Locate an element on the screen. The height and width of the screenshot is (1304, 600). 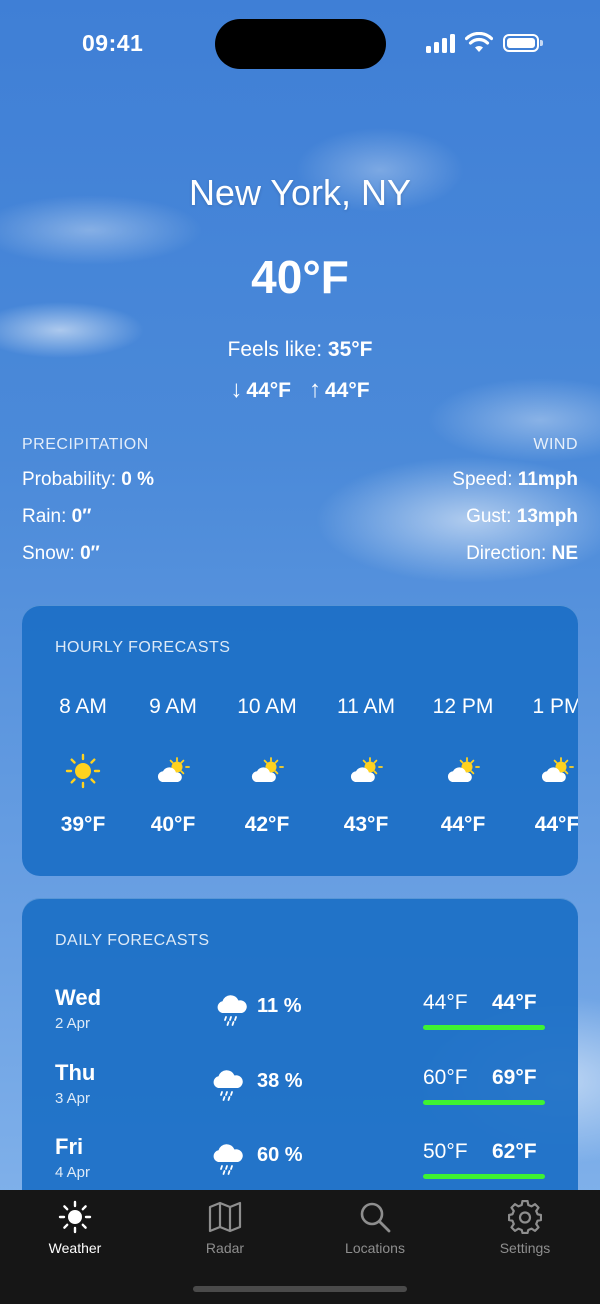
day-date: 2 Apr is located at coordinates (73, 1023).